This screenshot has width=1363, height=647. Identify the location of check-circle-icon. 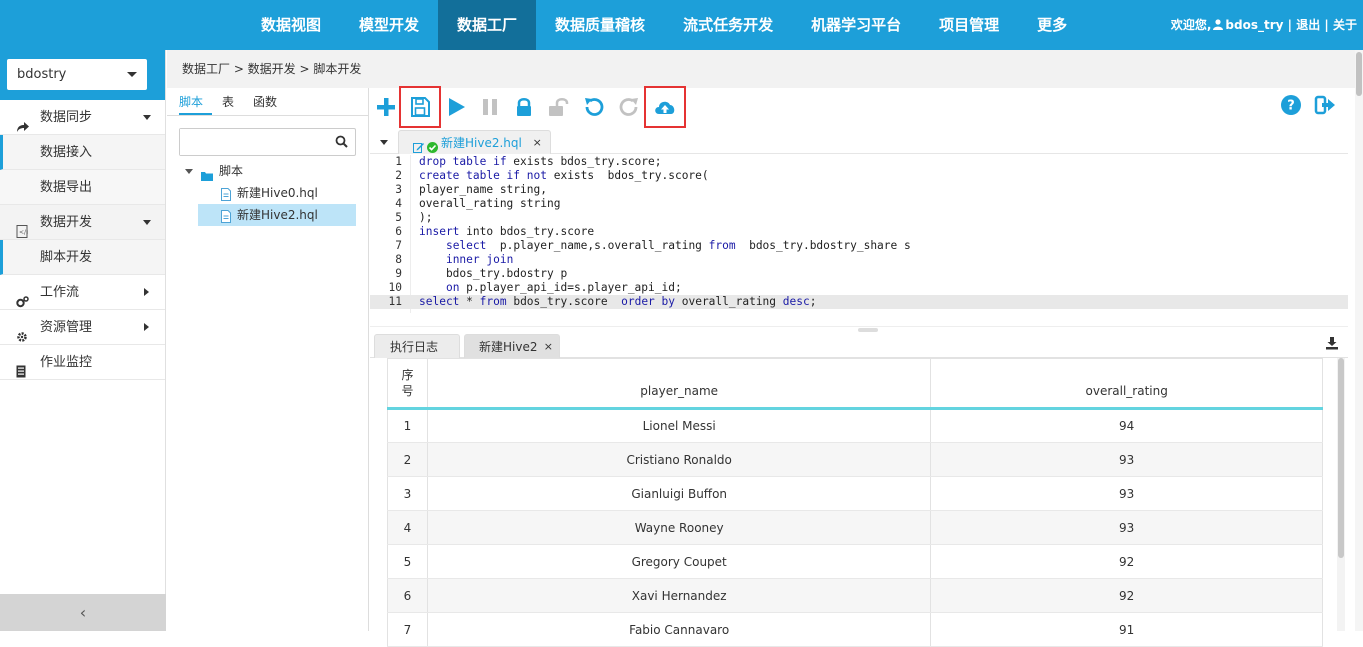
(432, 145).